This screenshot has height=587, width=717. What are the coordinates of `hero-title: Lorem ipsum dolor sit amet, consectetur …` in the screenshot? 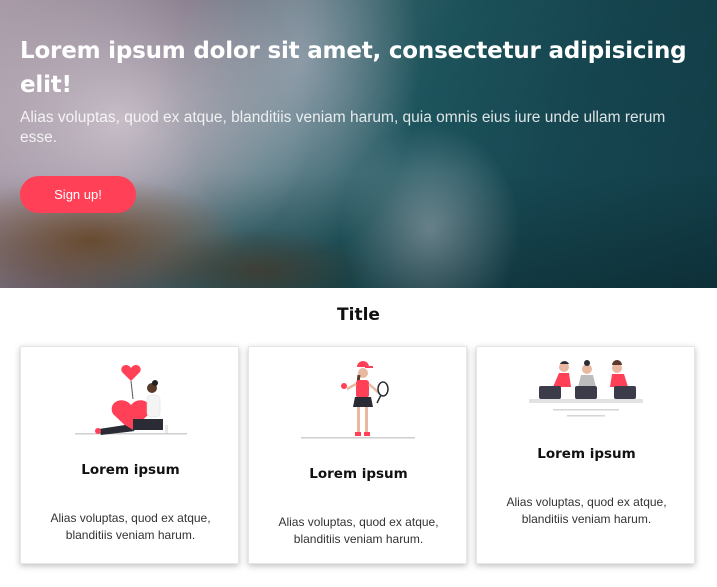 It's located at (353, 68).